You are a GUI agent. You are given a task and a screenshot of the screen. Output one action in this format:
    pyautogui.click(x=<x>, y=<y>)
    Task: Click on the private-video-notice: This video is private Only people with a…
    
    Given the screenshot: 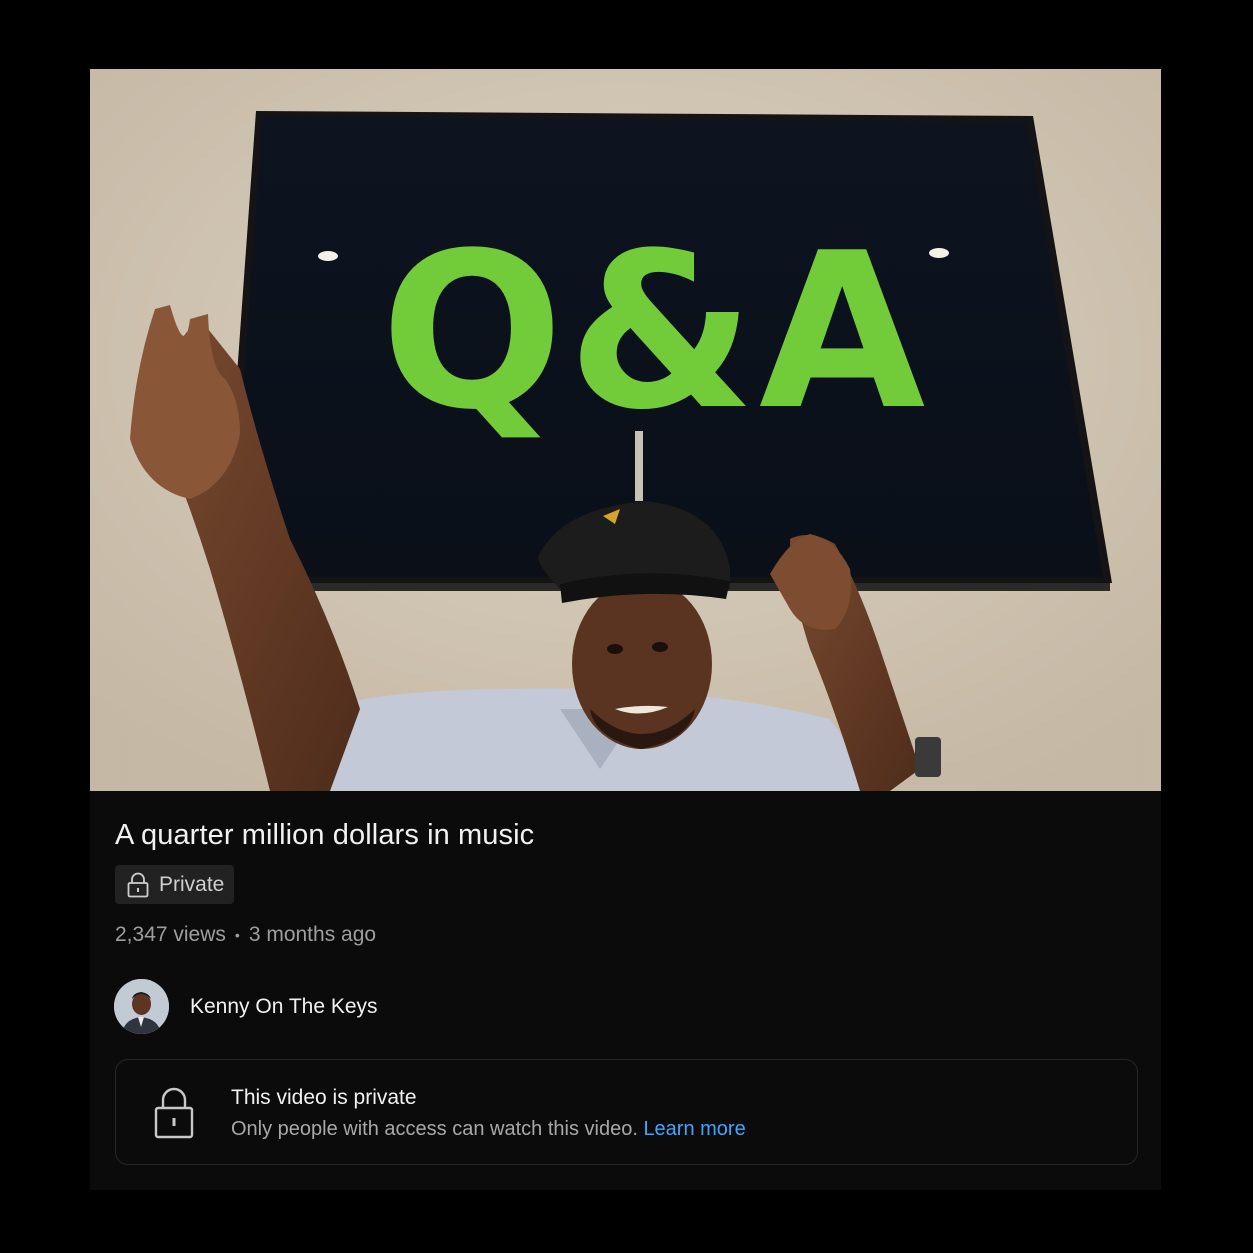 What is the action you would take?
    pyautogui.click(x=626, y=1112)
    